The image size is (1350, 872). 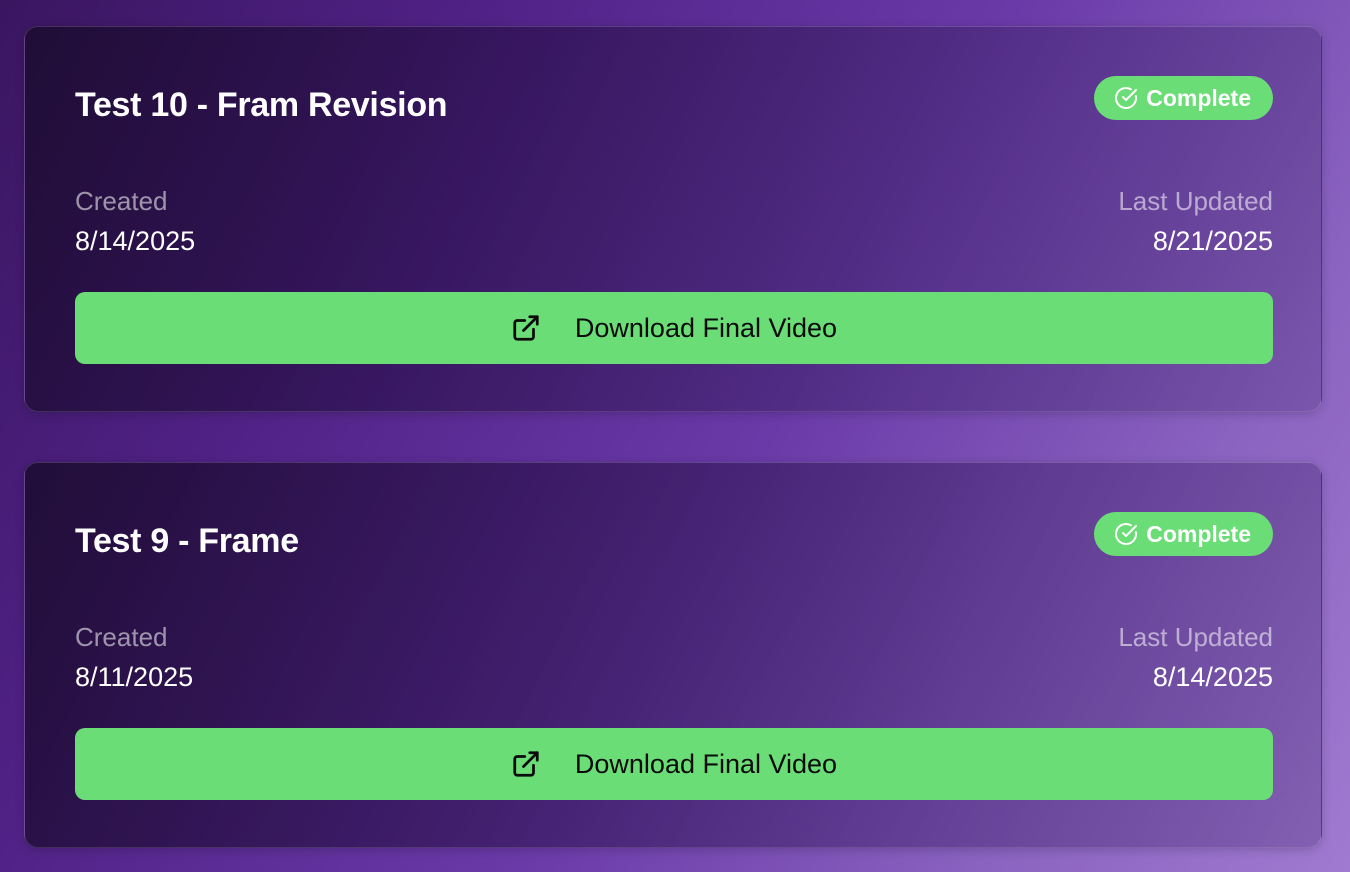 I want to click on created-date: 8/11/2025, so click(x=134, y=677).